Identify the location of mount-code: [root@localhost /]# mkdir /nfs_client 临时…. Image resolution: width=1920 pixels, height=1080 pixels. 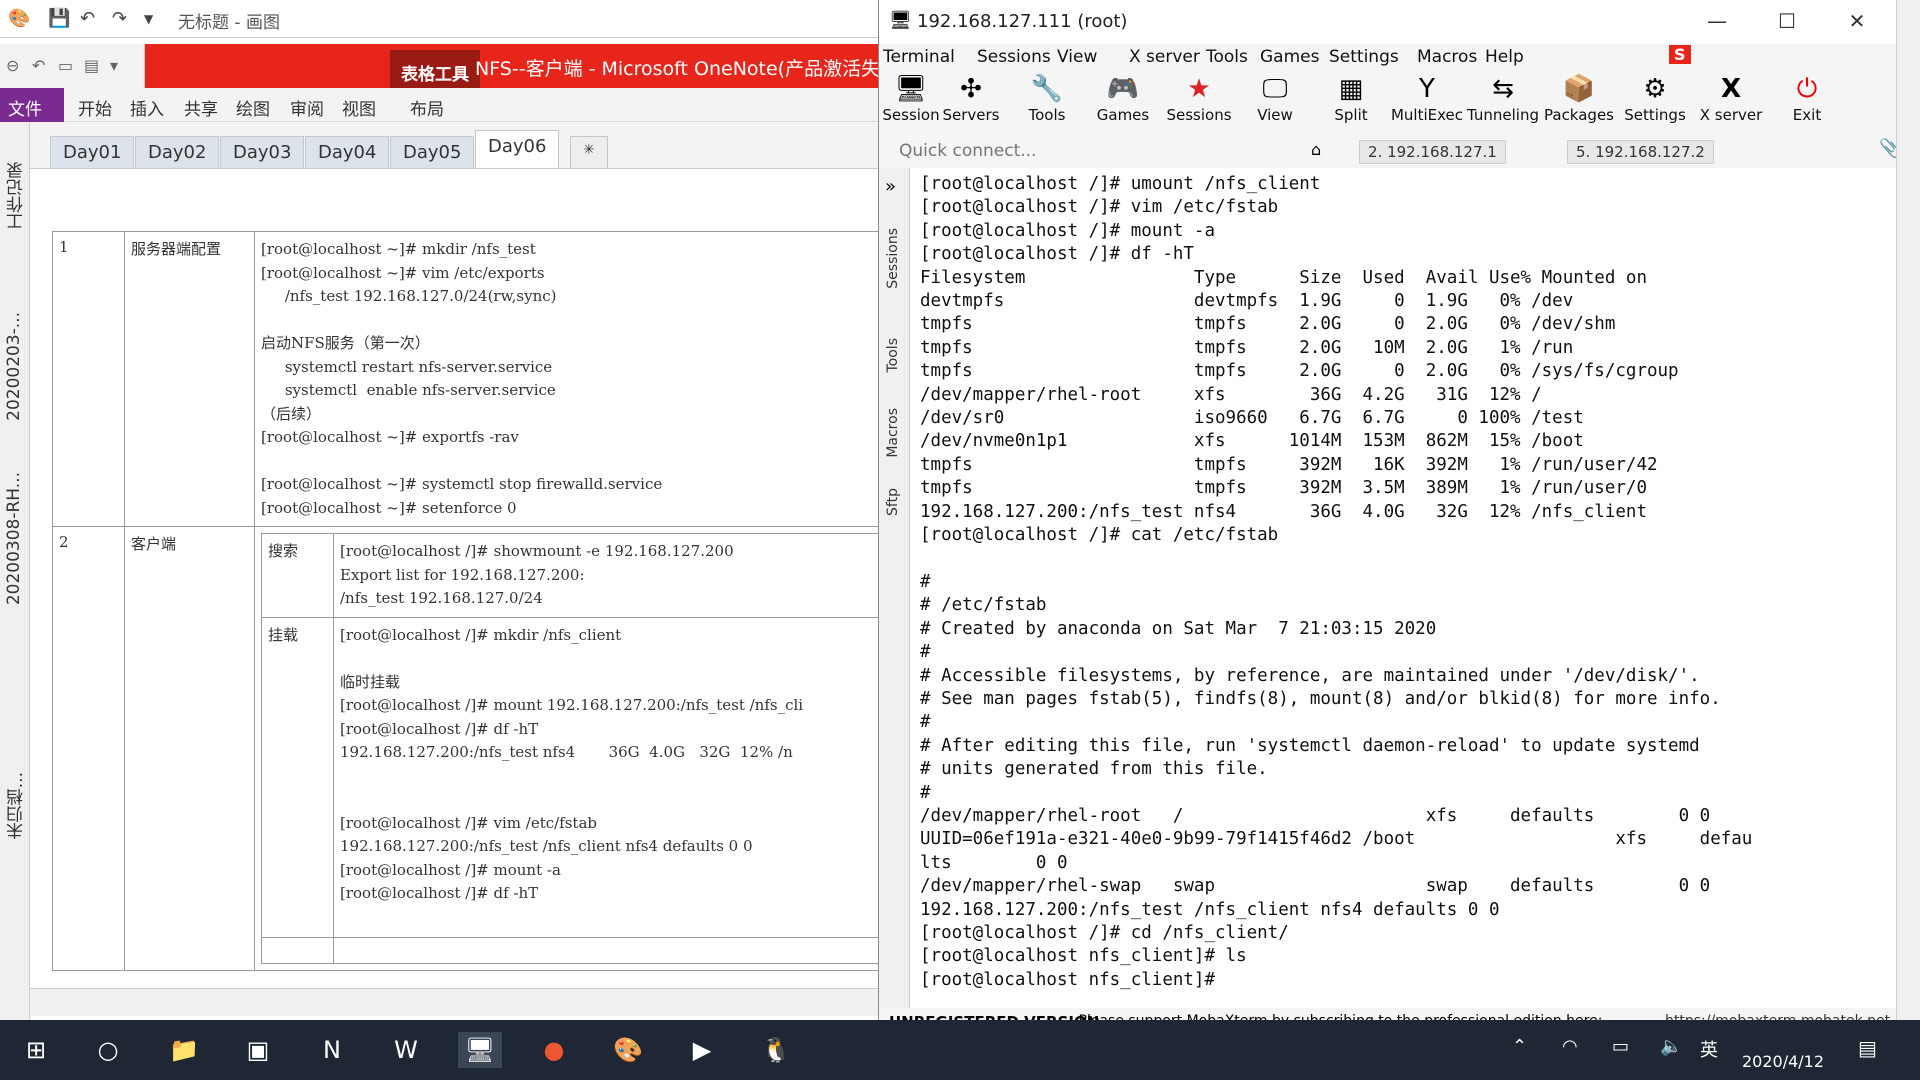
(610, 765).